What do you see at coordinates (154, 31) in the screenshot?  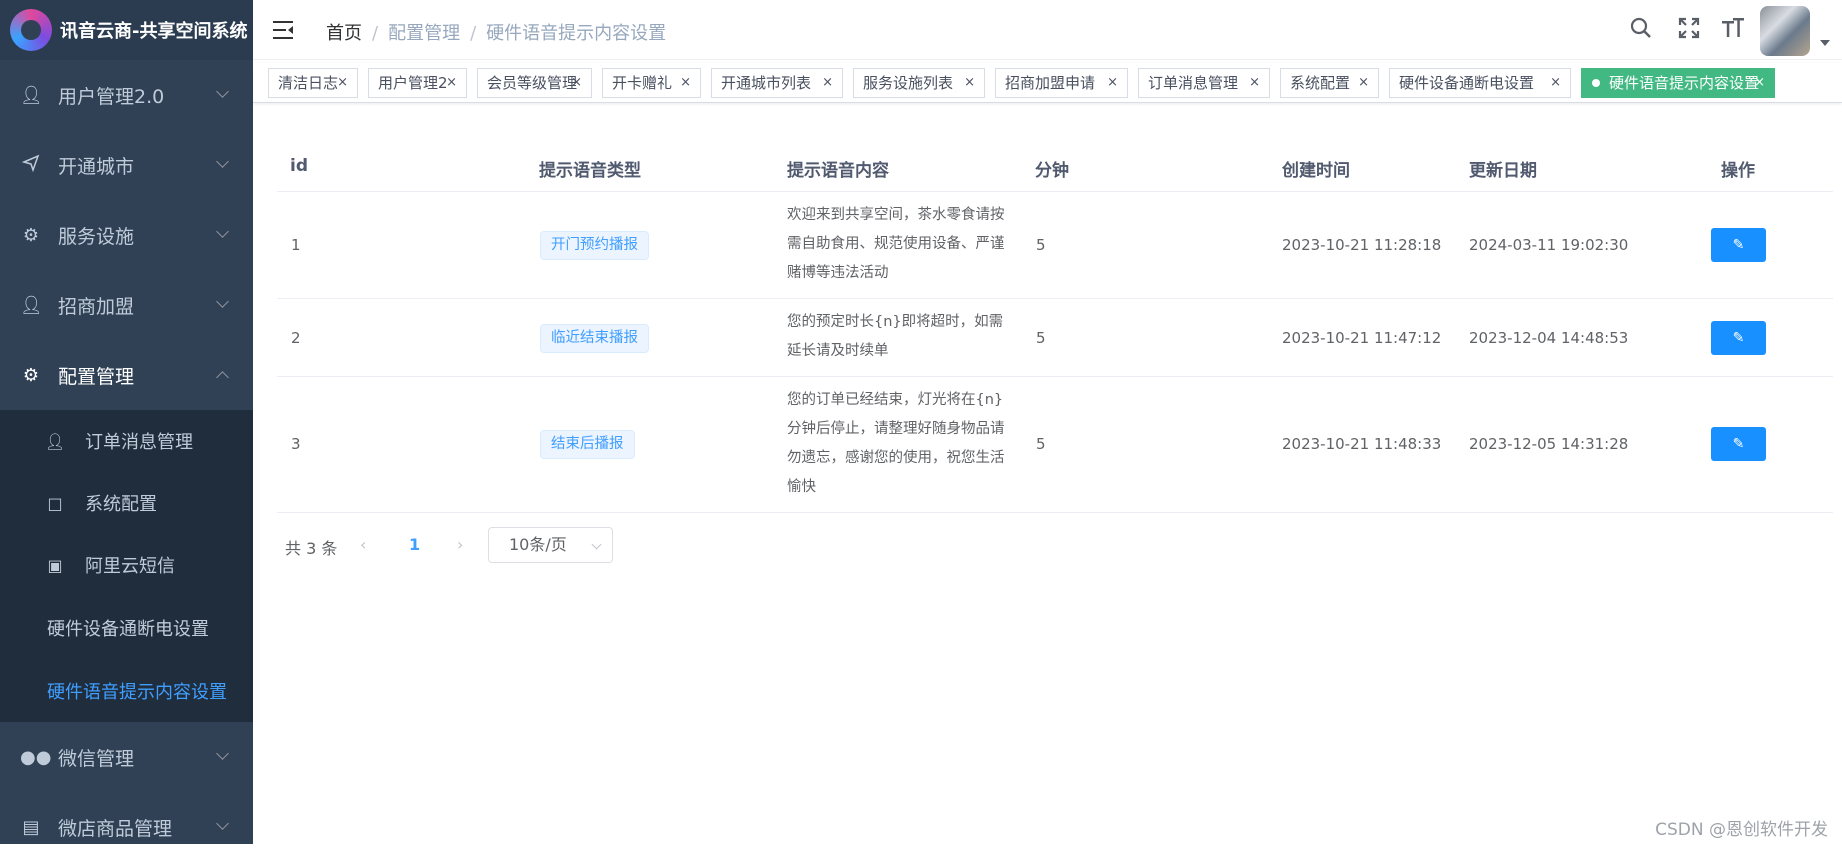 I see `app-title: 讯音云商-共享空间系统` at bounding box center [154, 31].